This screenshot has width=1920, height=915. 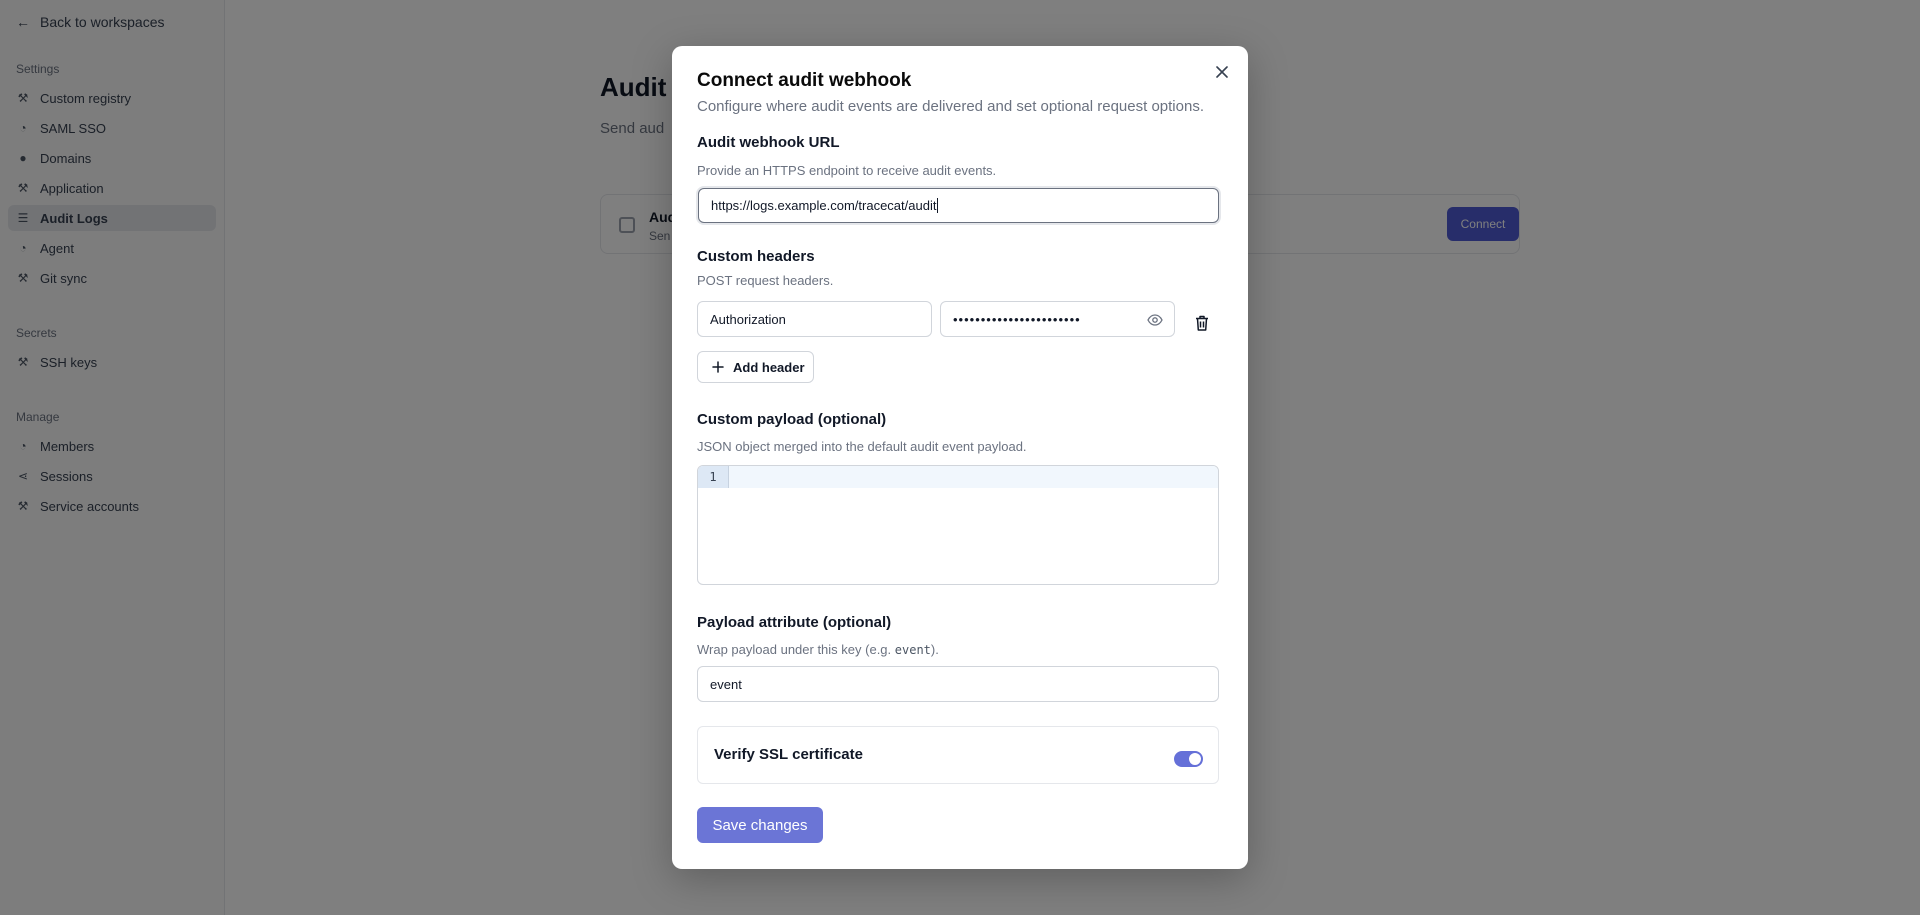 I want to click on close-button, so click(x=1222, y=72).